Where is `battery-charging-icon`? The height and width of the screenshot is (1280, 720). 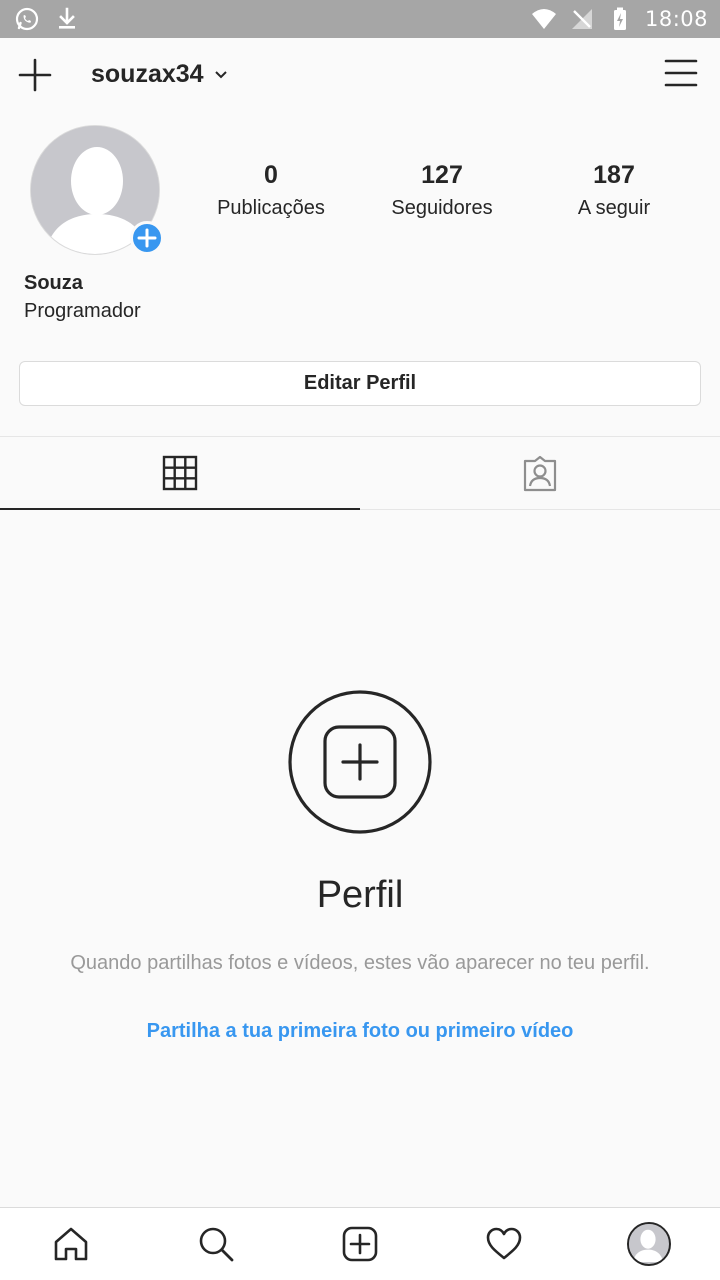
battery-charging-icon is located at coordinates (619, 18).